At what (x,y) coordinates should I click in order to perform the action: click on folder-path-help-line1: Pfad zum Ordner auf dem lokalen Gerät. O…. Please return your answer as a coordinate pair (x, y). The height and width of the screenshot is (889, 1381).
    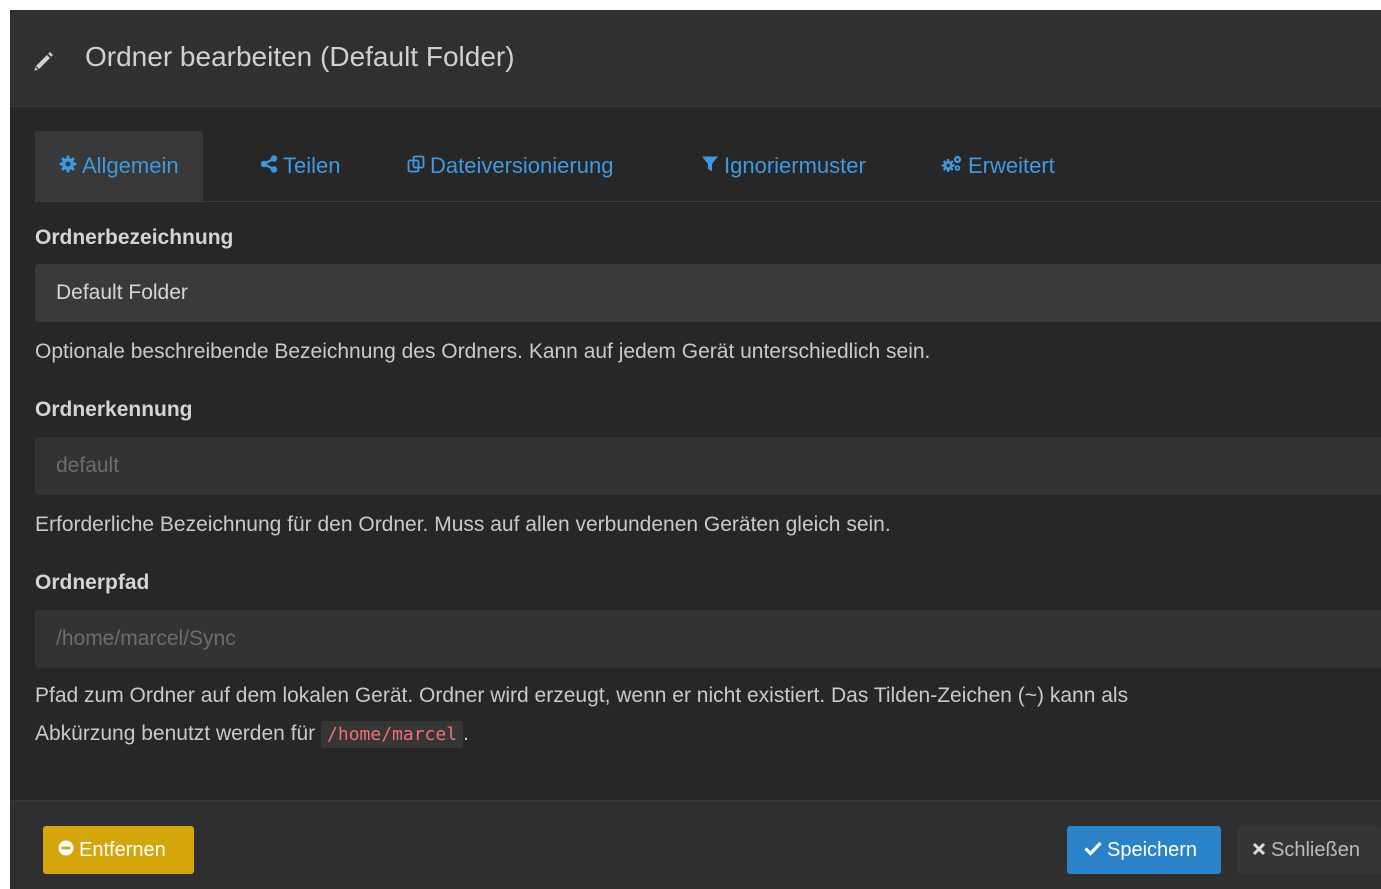
    Looking at the image, I should click on (582, 695).